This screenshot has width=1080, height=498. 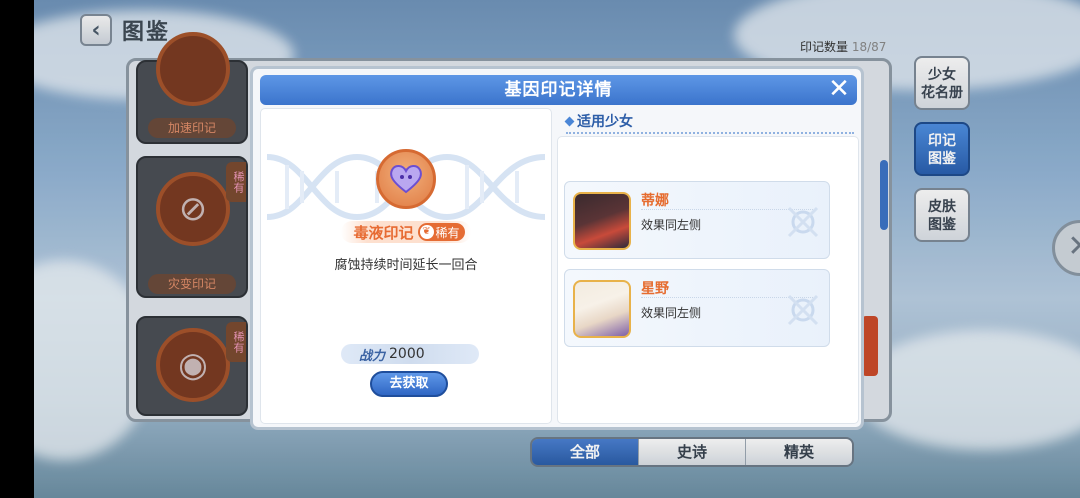 I want to click on modal-header: 基因印记详情 ✕, so click(x=558, y=90).